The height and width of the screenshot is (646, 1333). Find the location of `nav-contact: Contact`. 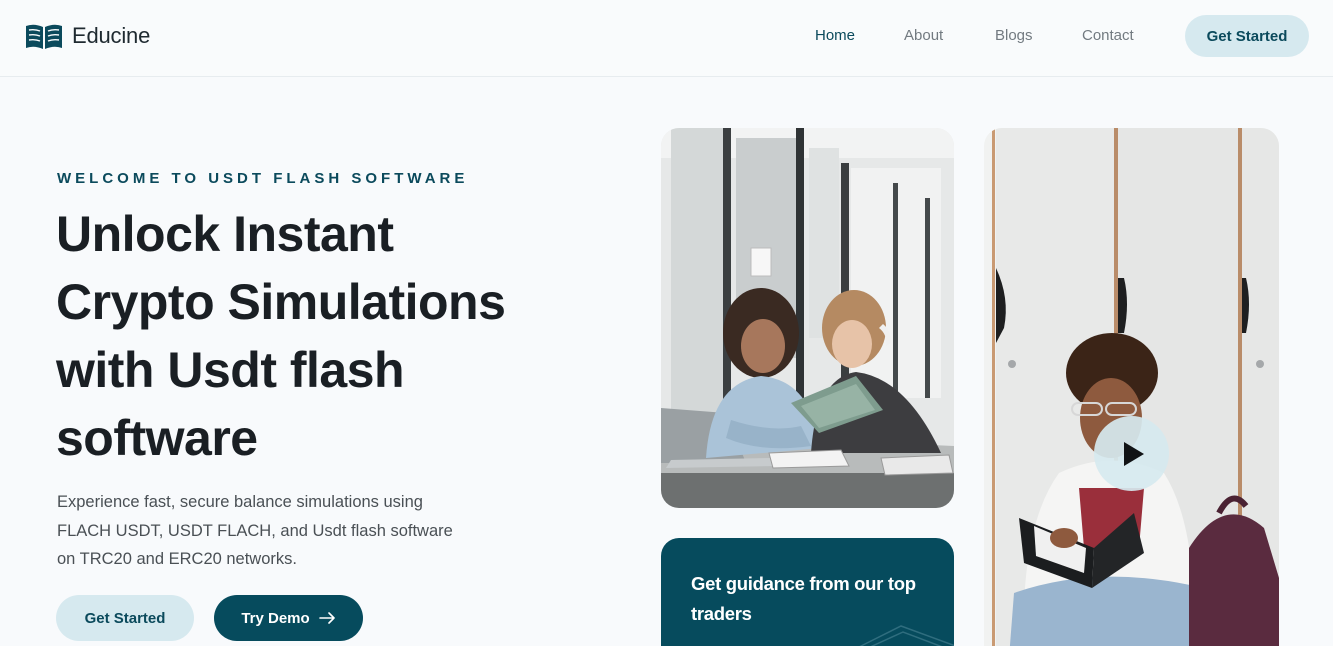

nav-contact: Contact is located at coordinates (1108, 35).